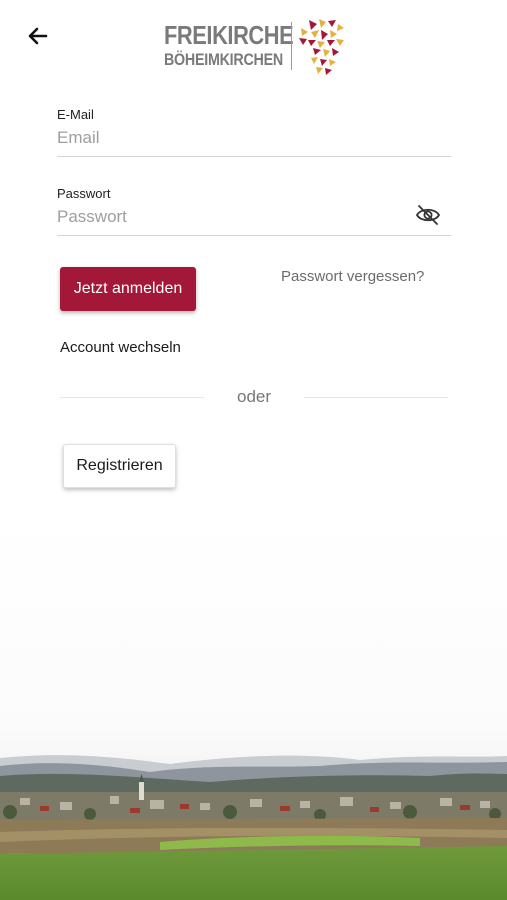  I want to click on switch-account-link: Account wechseln, so click(120, 347).